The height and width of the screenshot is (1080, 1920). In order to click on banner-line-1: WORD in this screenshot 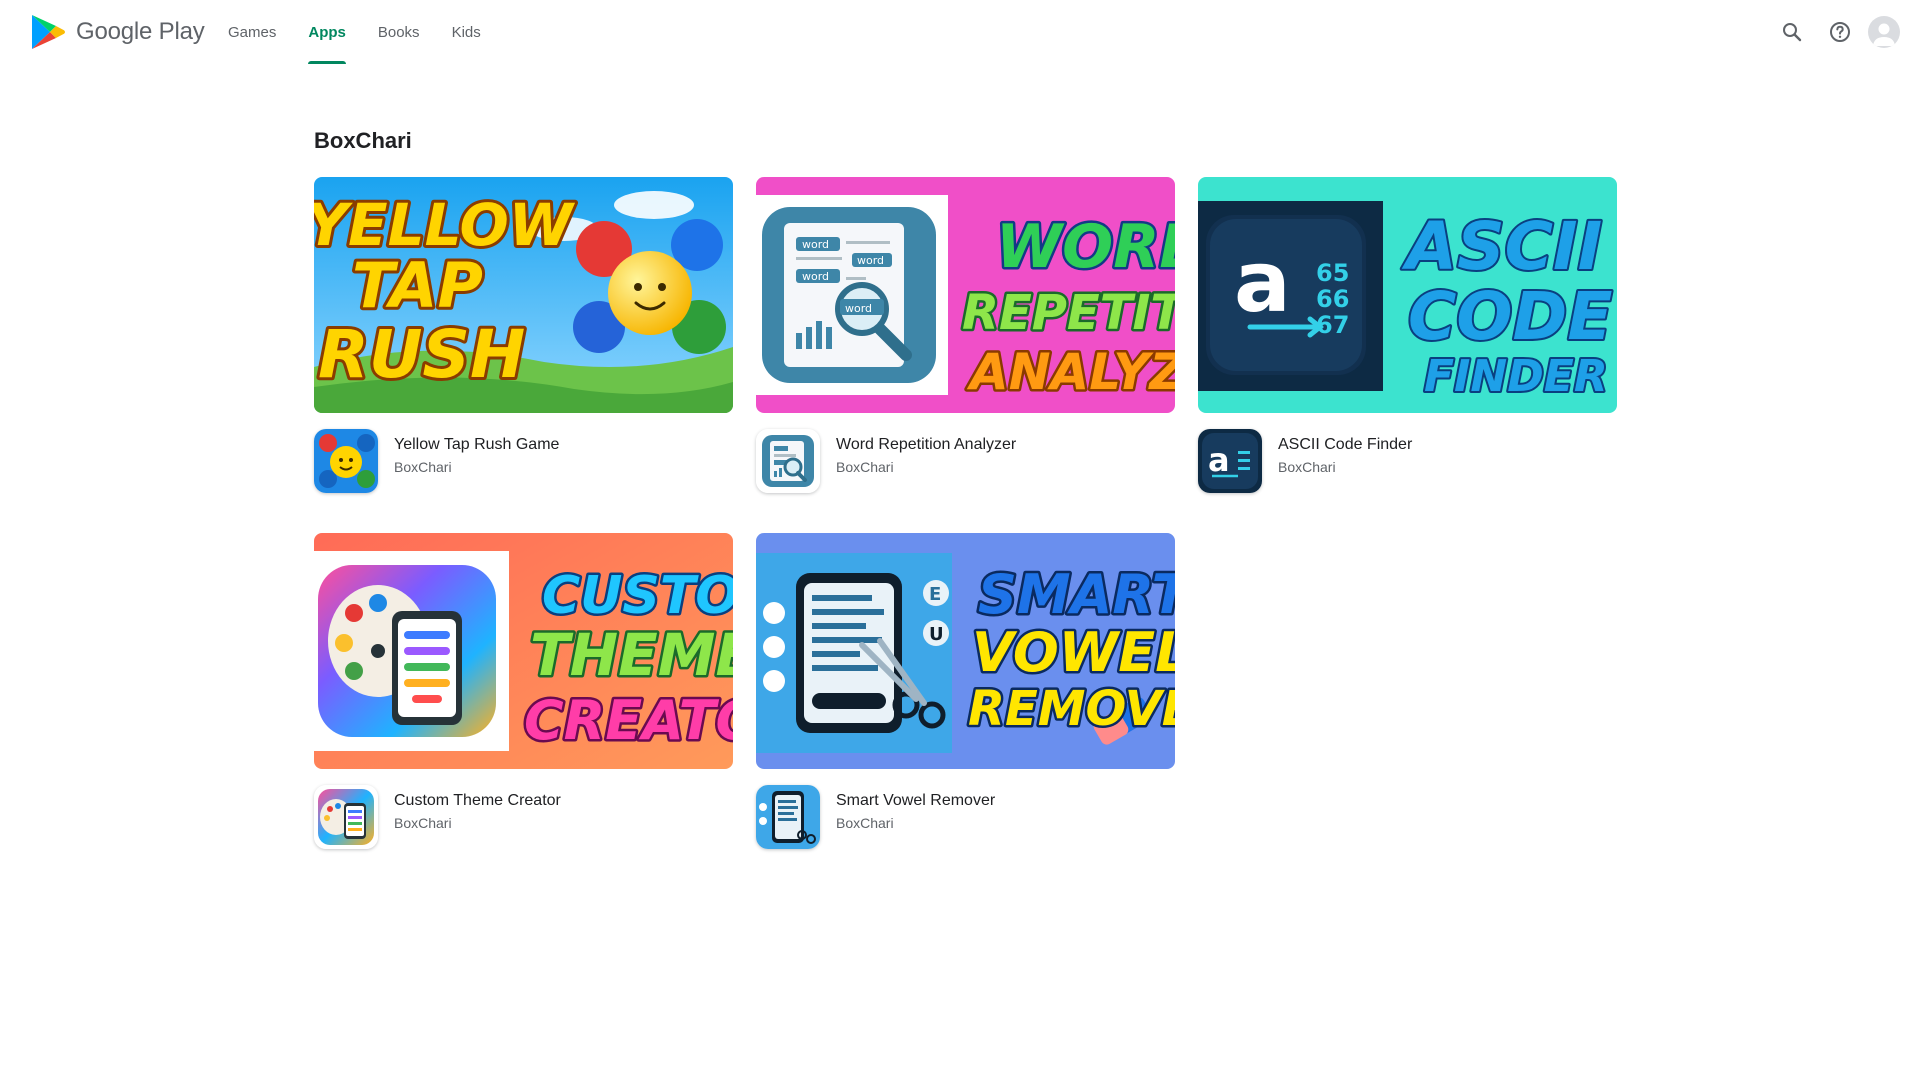, I will do `click(1085, 247)`.